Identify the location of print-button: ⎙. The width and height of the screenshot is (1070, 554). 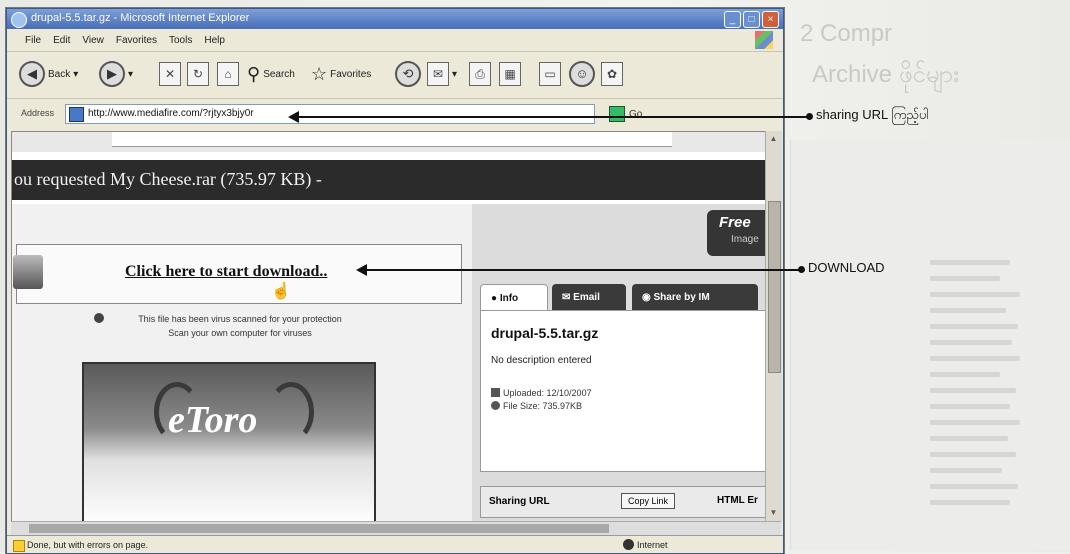
(480, 74).